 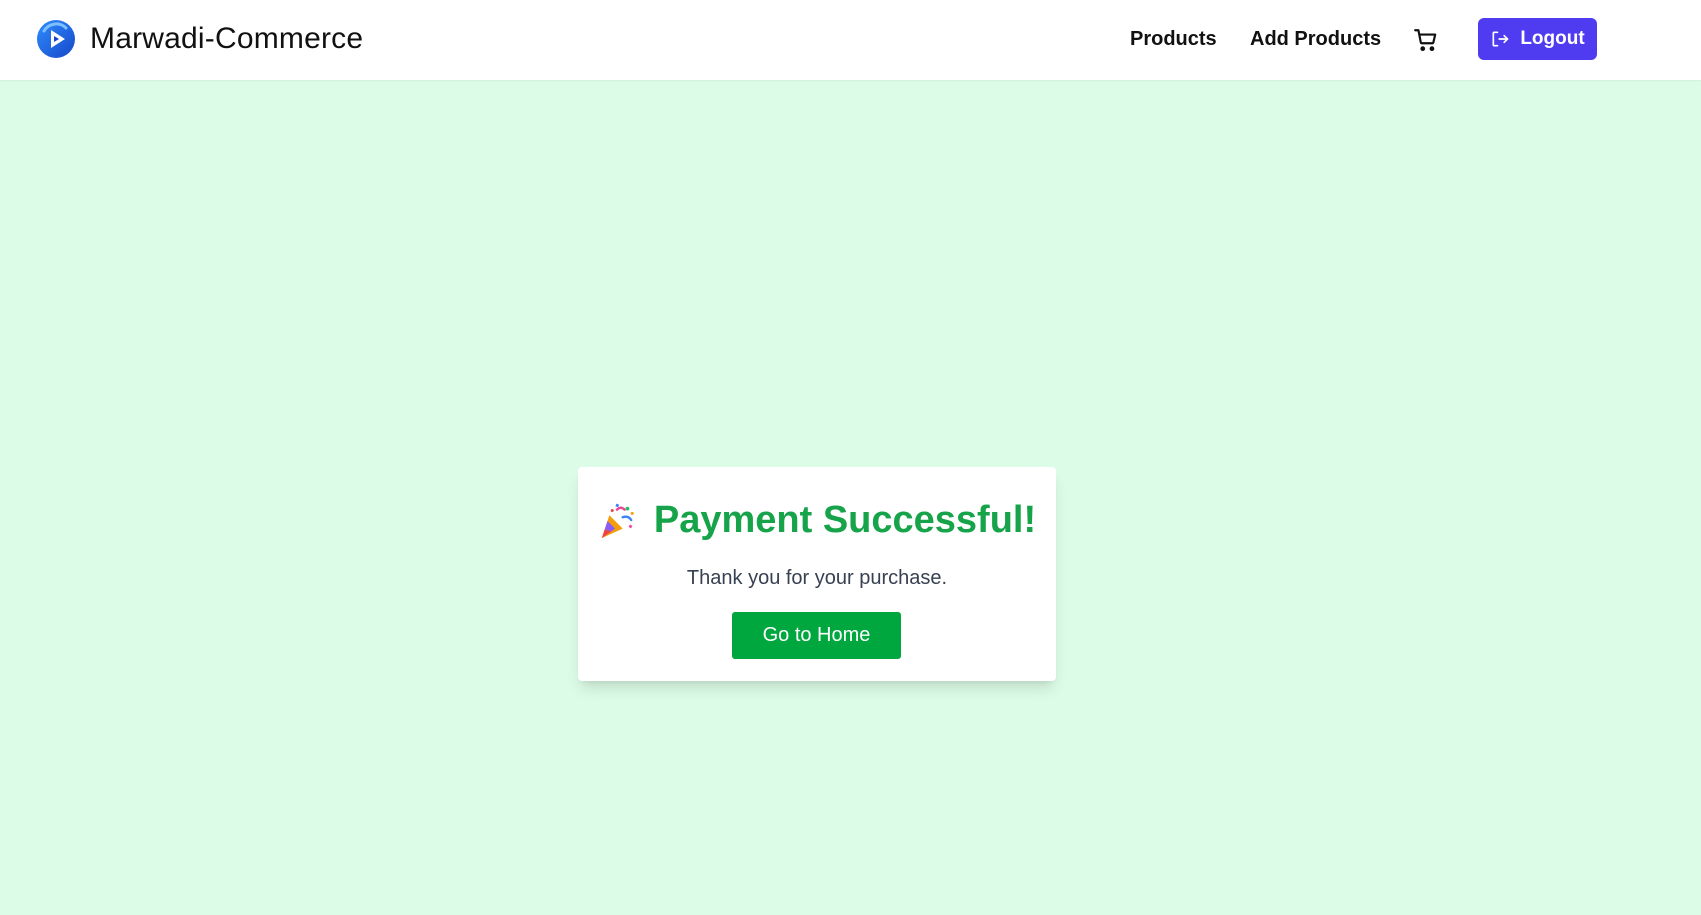 I want to click on nav-link-add-products: Add Products, so click(x=1315, y=39).